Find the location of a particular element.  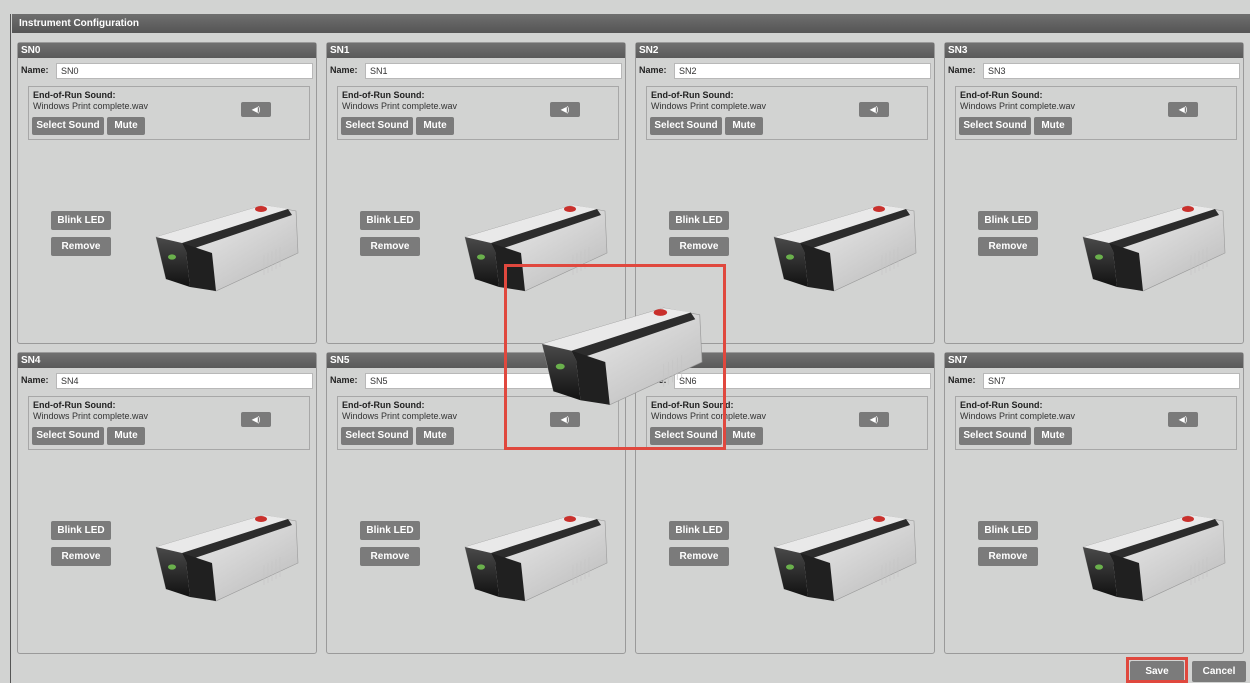

panel-header: SN2 is located at coordinates (785, 50).